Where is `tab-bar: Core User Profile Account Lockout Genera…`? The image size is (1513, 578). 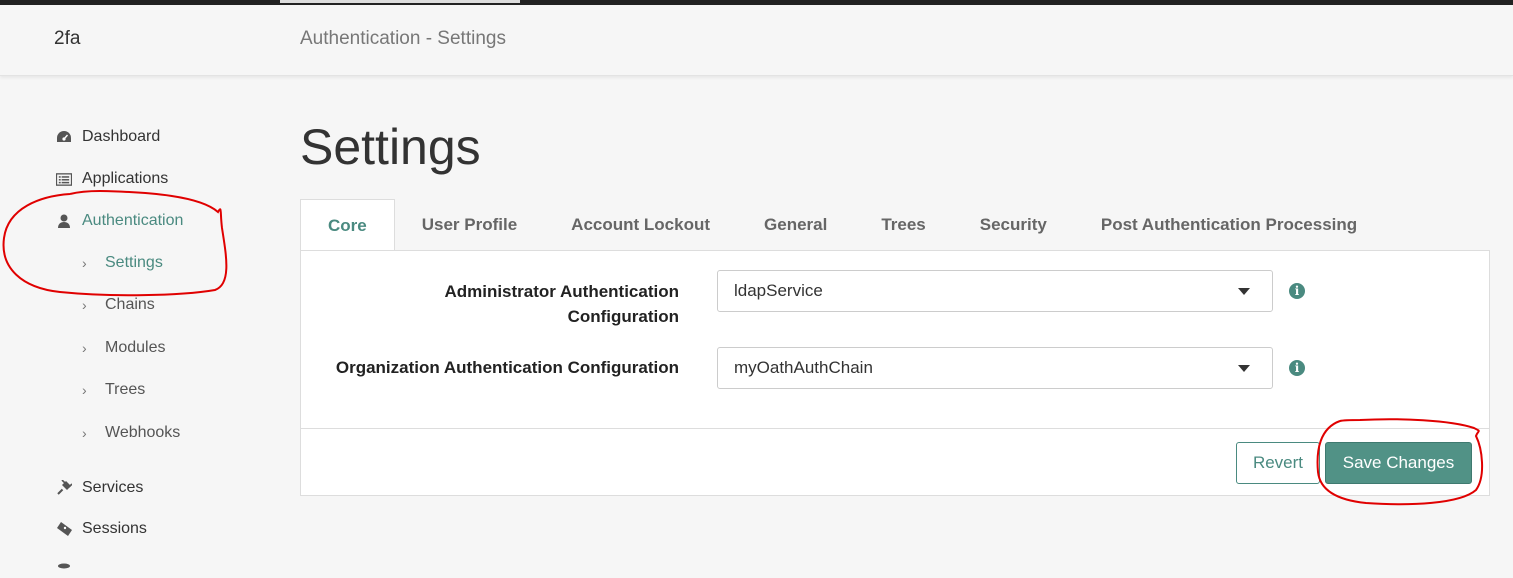 tab-bar: Core User Profile Account Lockout Genera… is located at coordinates (842, 225).